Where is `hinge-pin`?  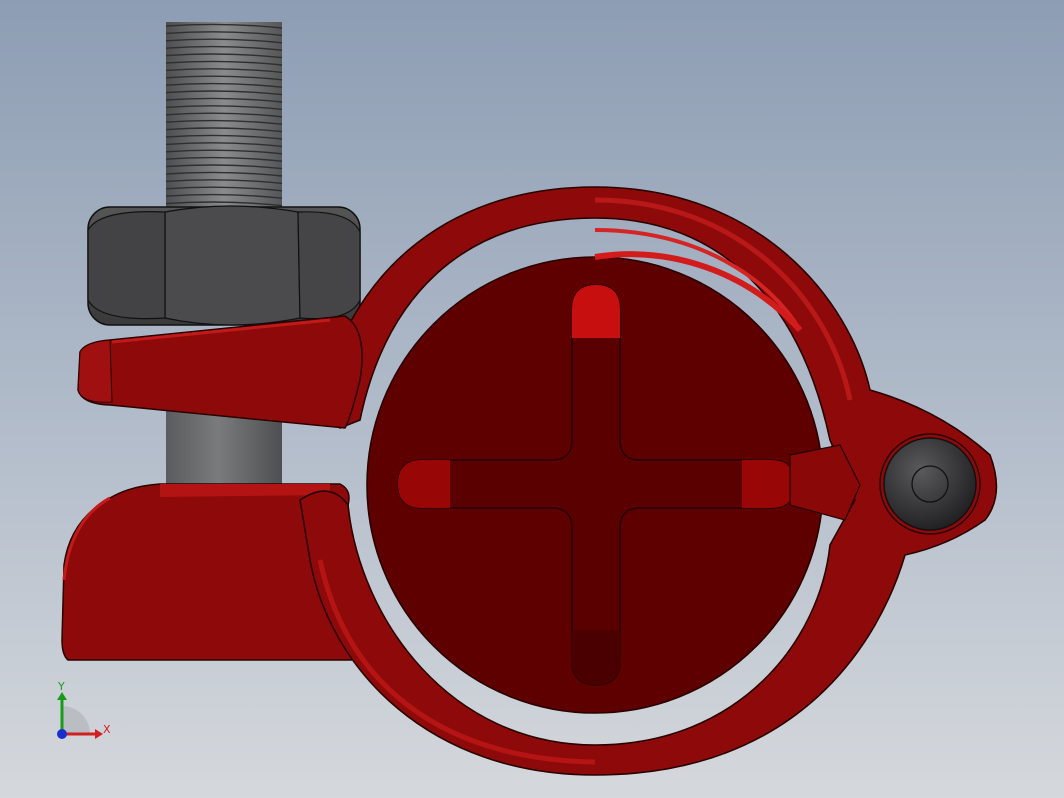 hinge-pin is located at coordinates (930, 484).